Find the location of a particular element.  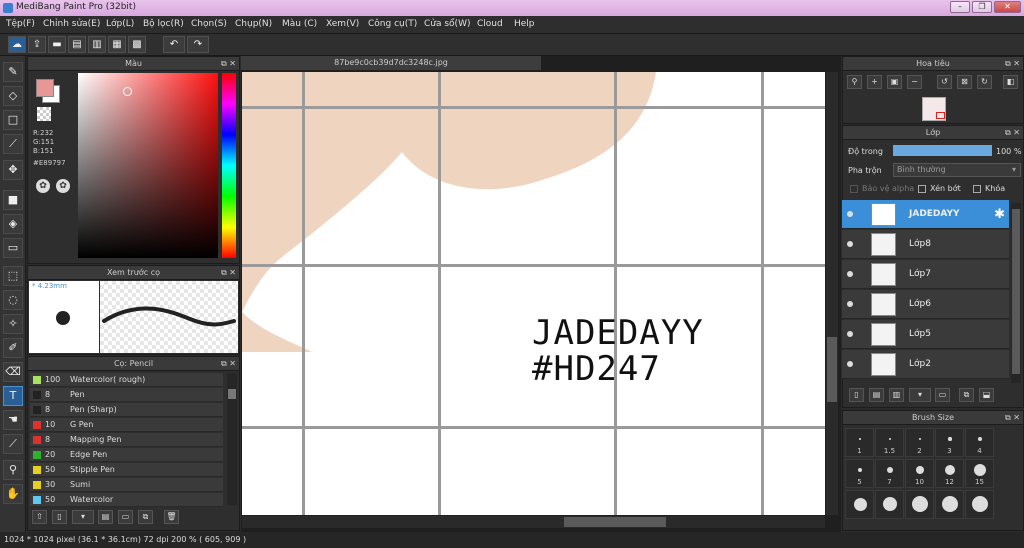

brush-list-scrollbar is located at coordinates (232, 439).